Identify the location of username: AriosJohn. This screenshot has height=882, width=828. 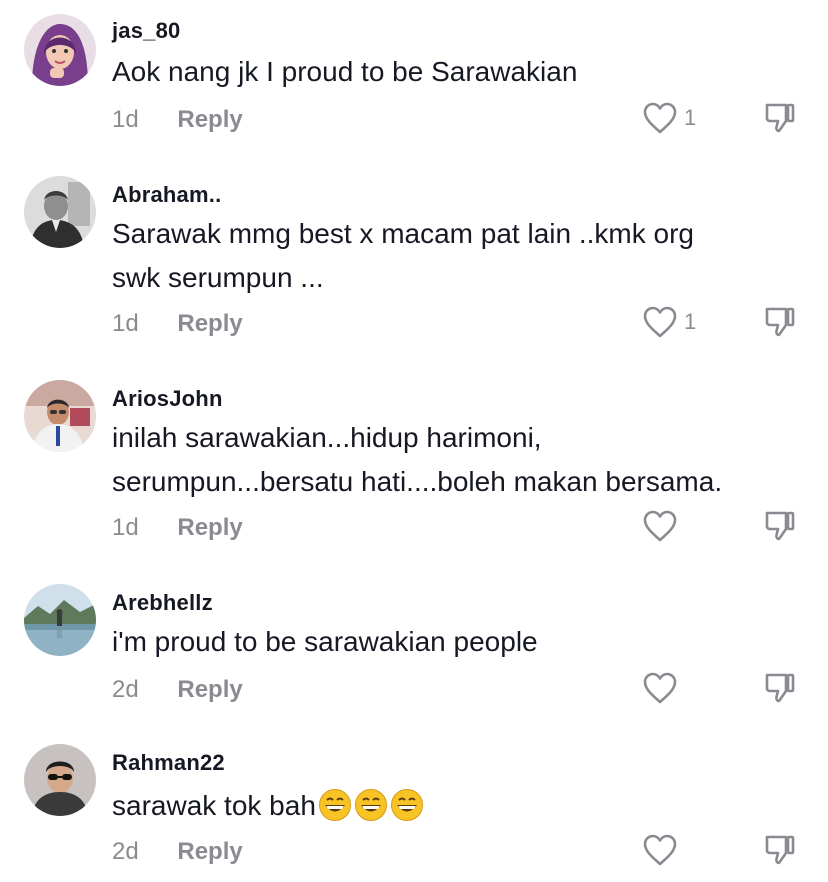
(167, 399).